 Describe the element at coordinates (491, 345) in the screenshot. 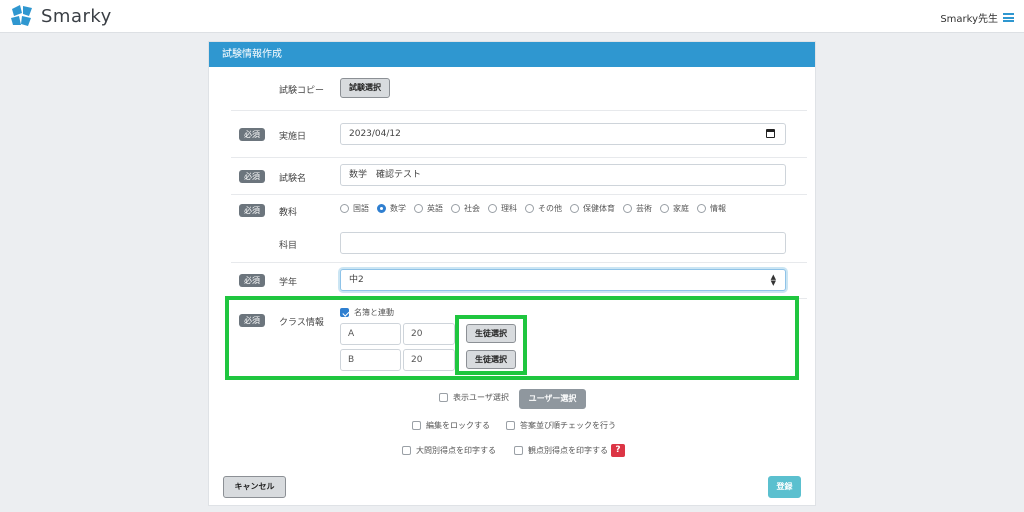

I see `student-select-highlight` at that location.